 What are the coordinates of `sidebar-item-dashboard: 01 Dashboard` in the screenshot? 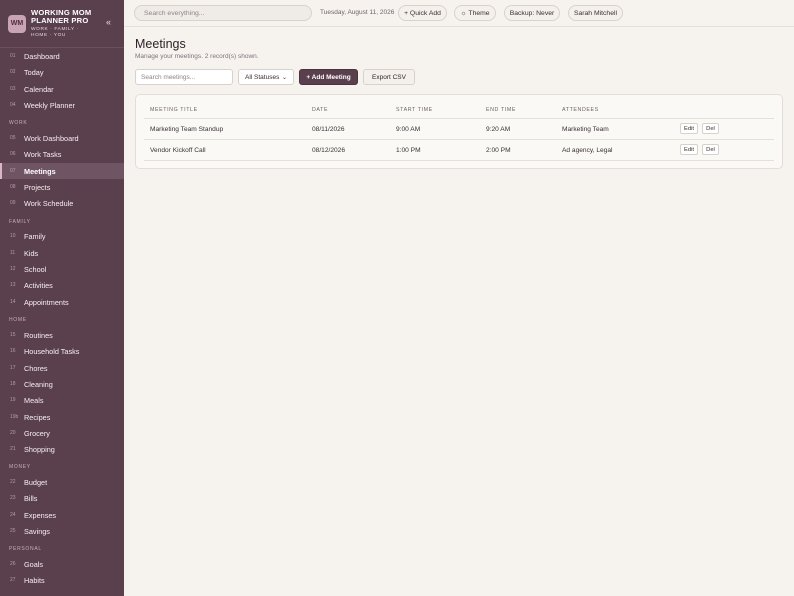 It's located at (62, 56).